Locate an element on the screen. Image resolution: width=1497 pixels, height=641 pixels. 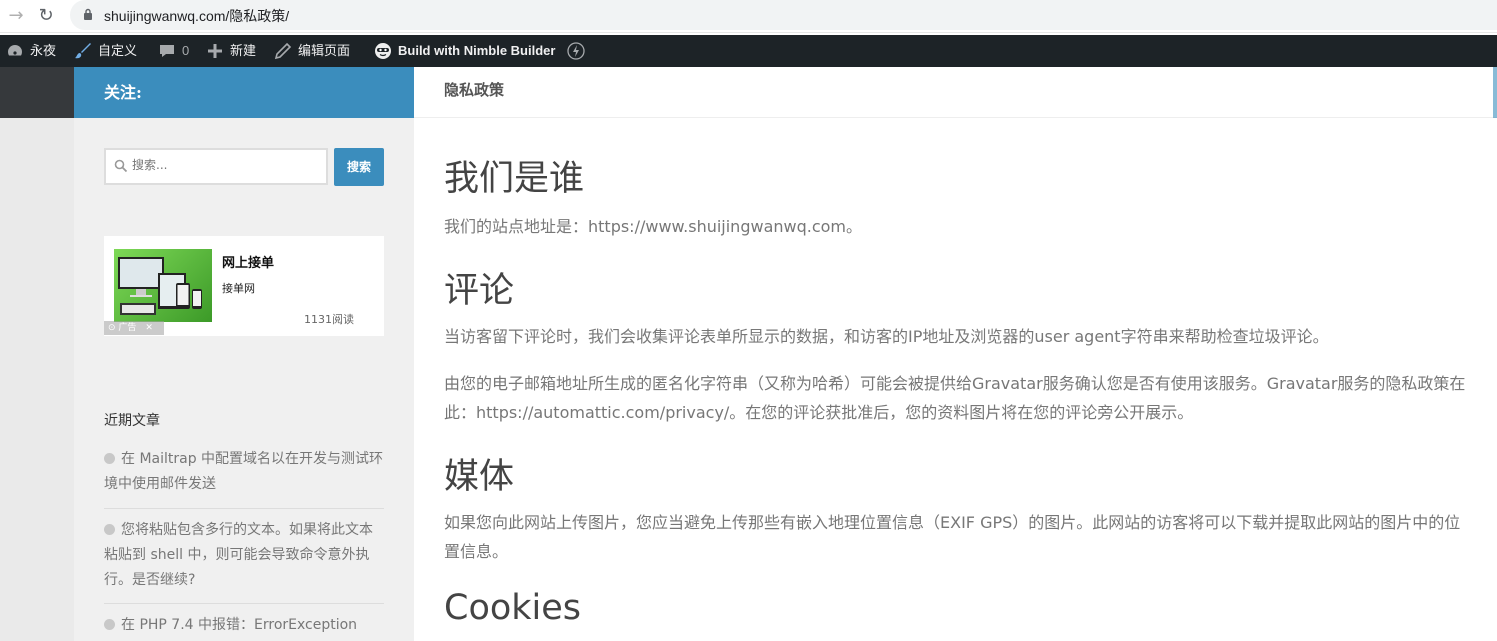
browser-toolbar: → ↻ shuijingwanwq.com/隐私政策/ is located at coordinates (748, 16).